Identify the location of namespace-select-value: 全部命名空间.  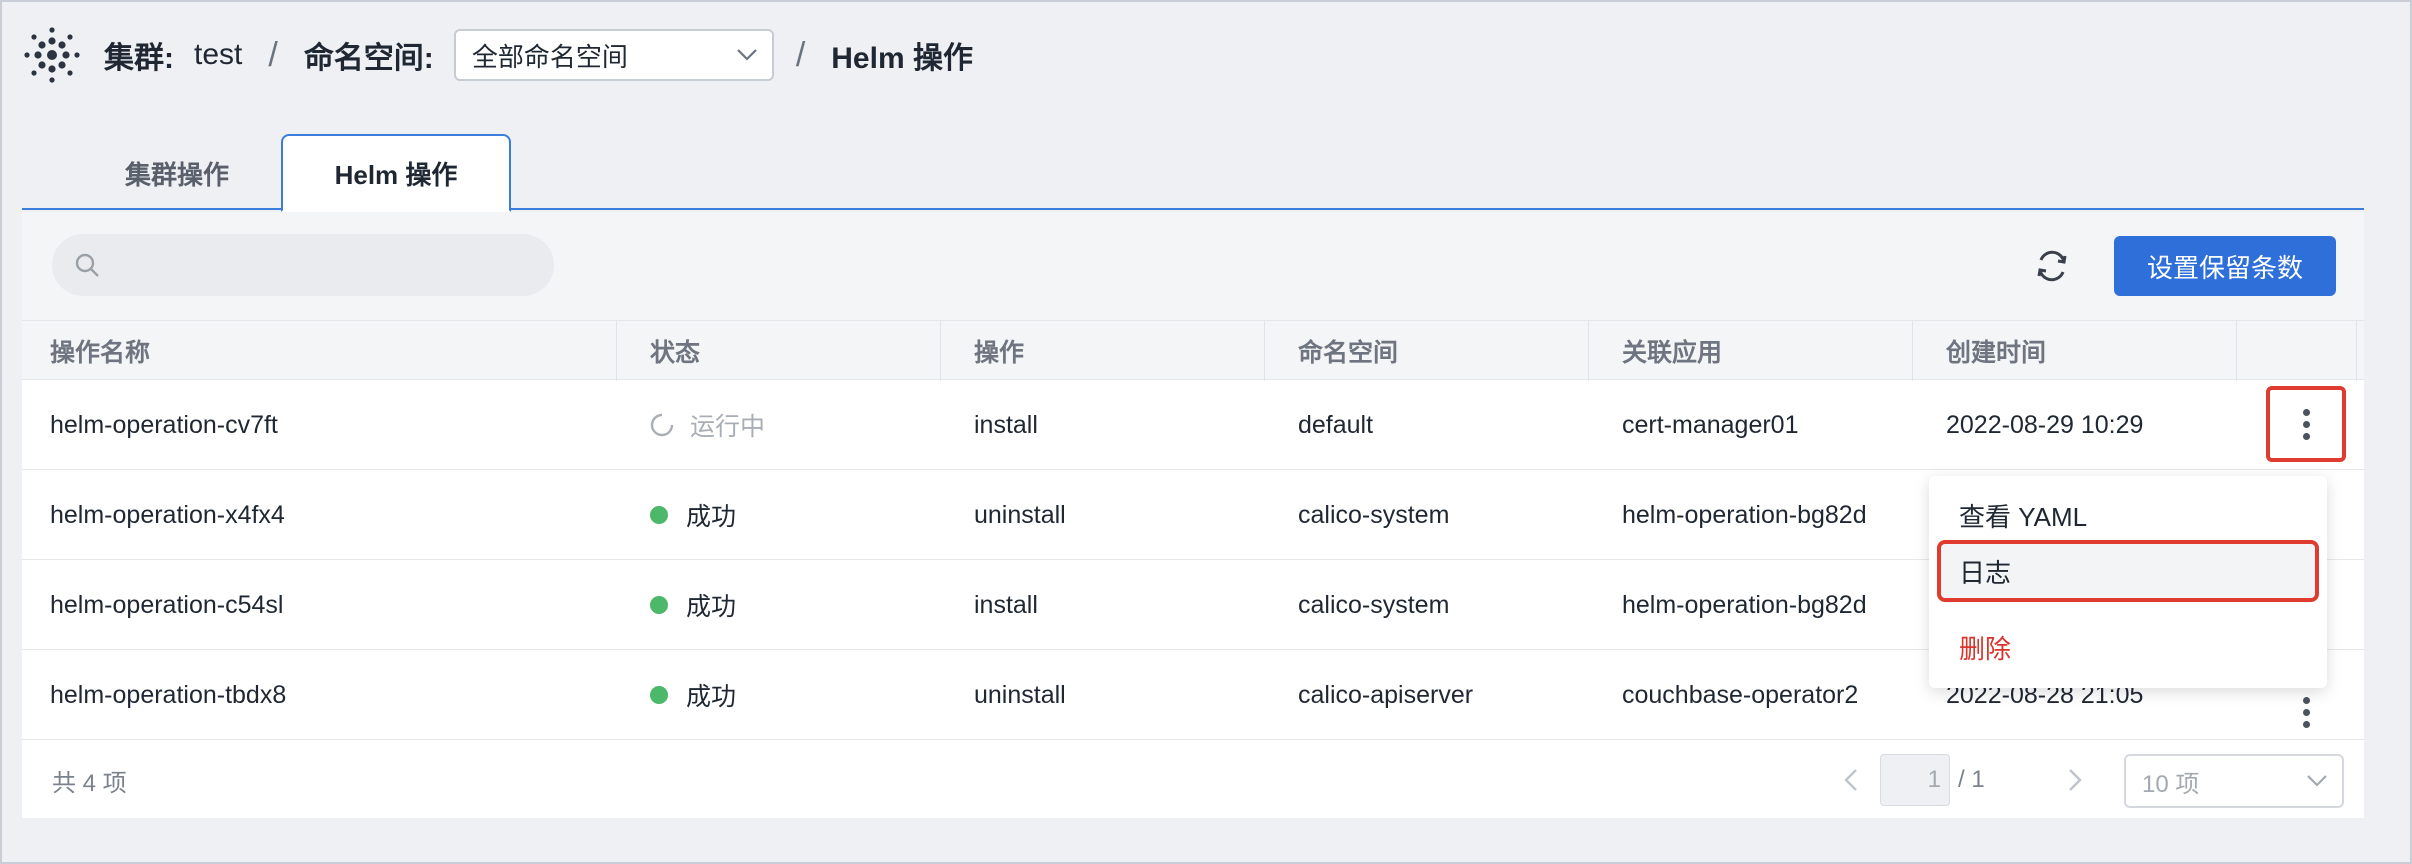
(549, 56).